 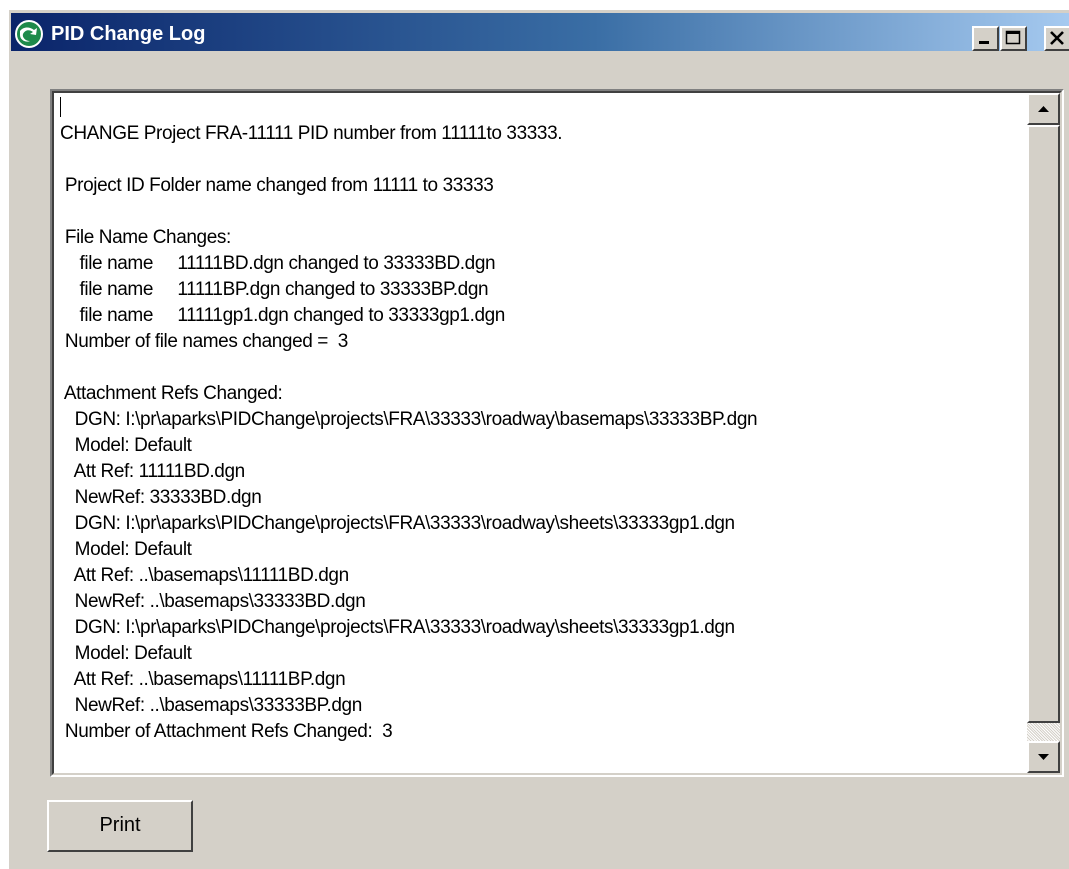 I want to click on maximize-button, so click(x=1013, y=38).